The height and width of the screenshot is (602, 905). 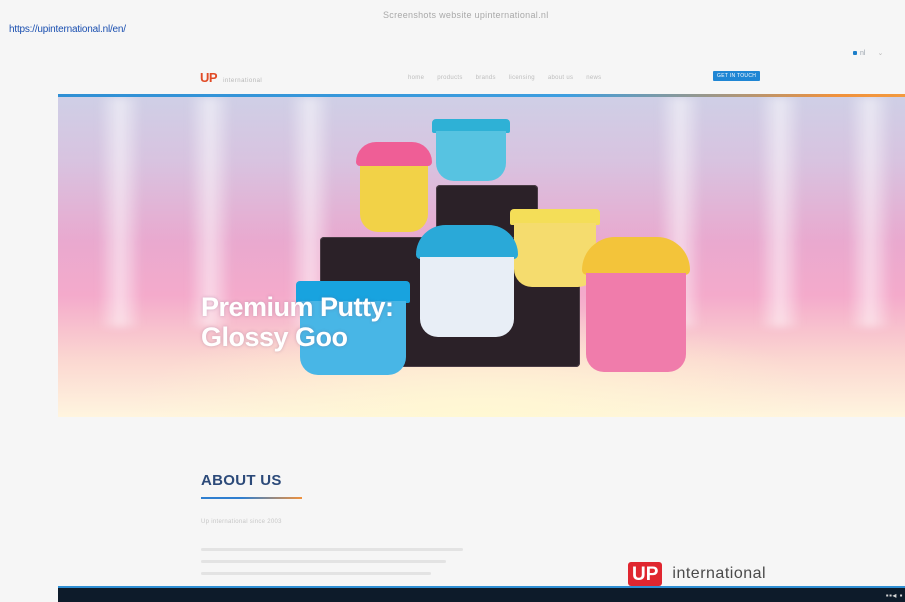 I want to click on about-subtitle: Up international since 2003, so click(x=241, y=522).